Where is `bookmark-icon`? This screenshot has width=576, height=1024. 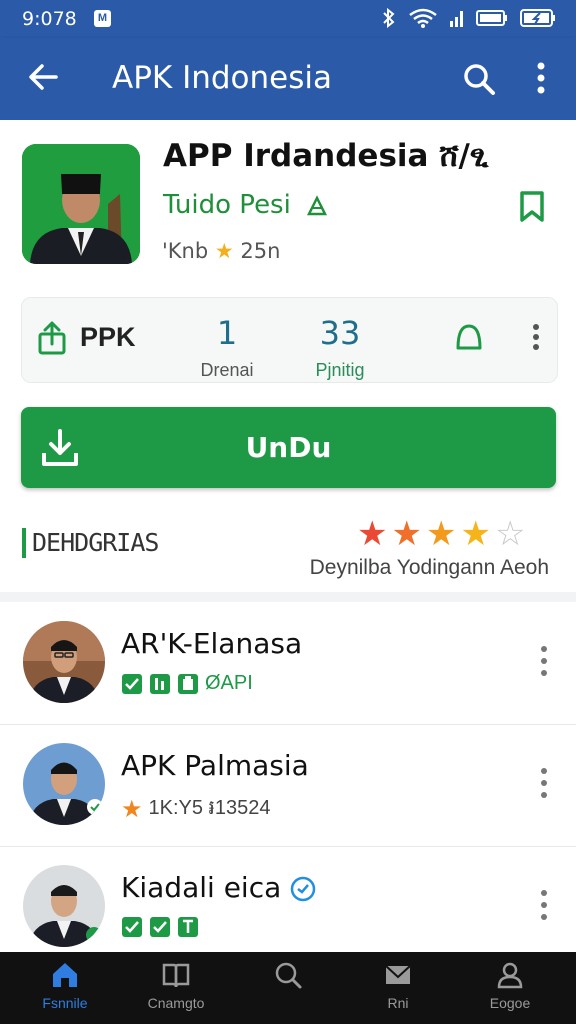 bookmark-icon is located at coordinates (532, 207).